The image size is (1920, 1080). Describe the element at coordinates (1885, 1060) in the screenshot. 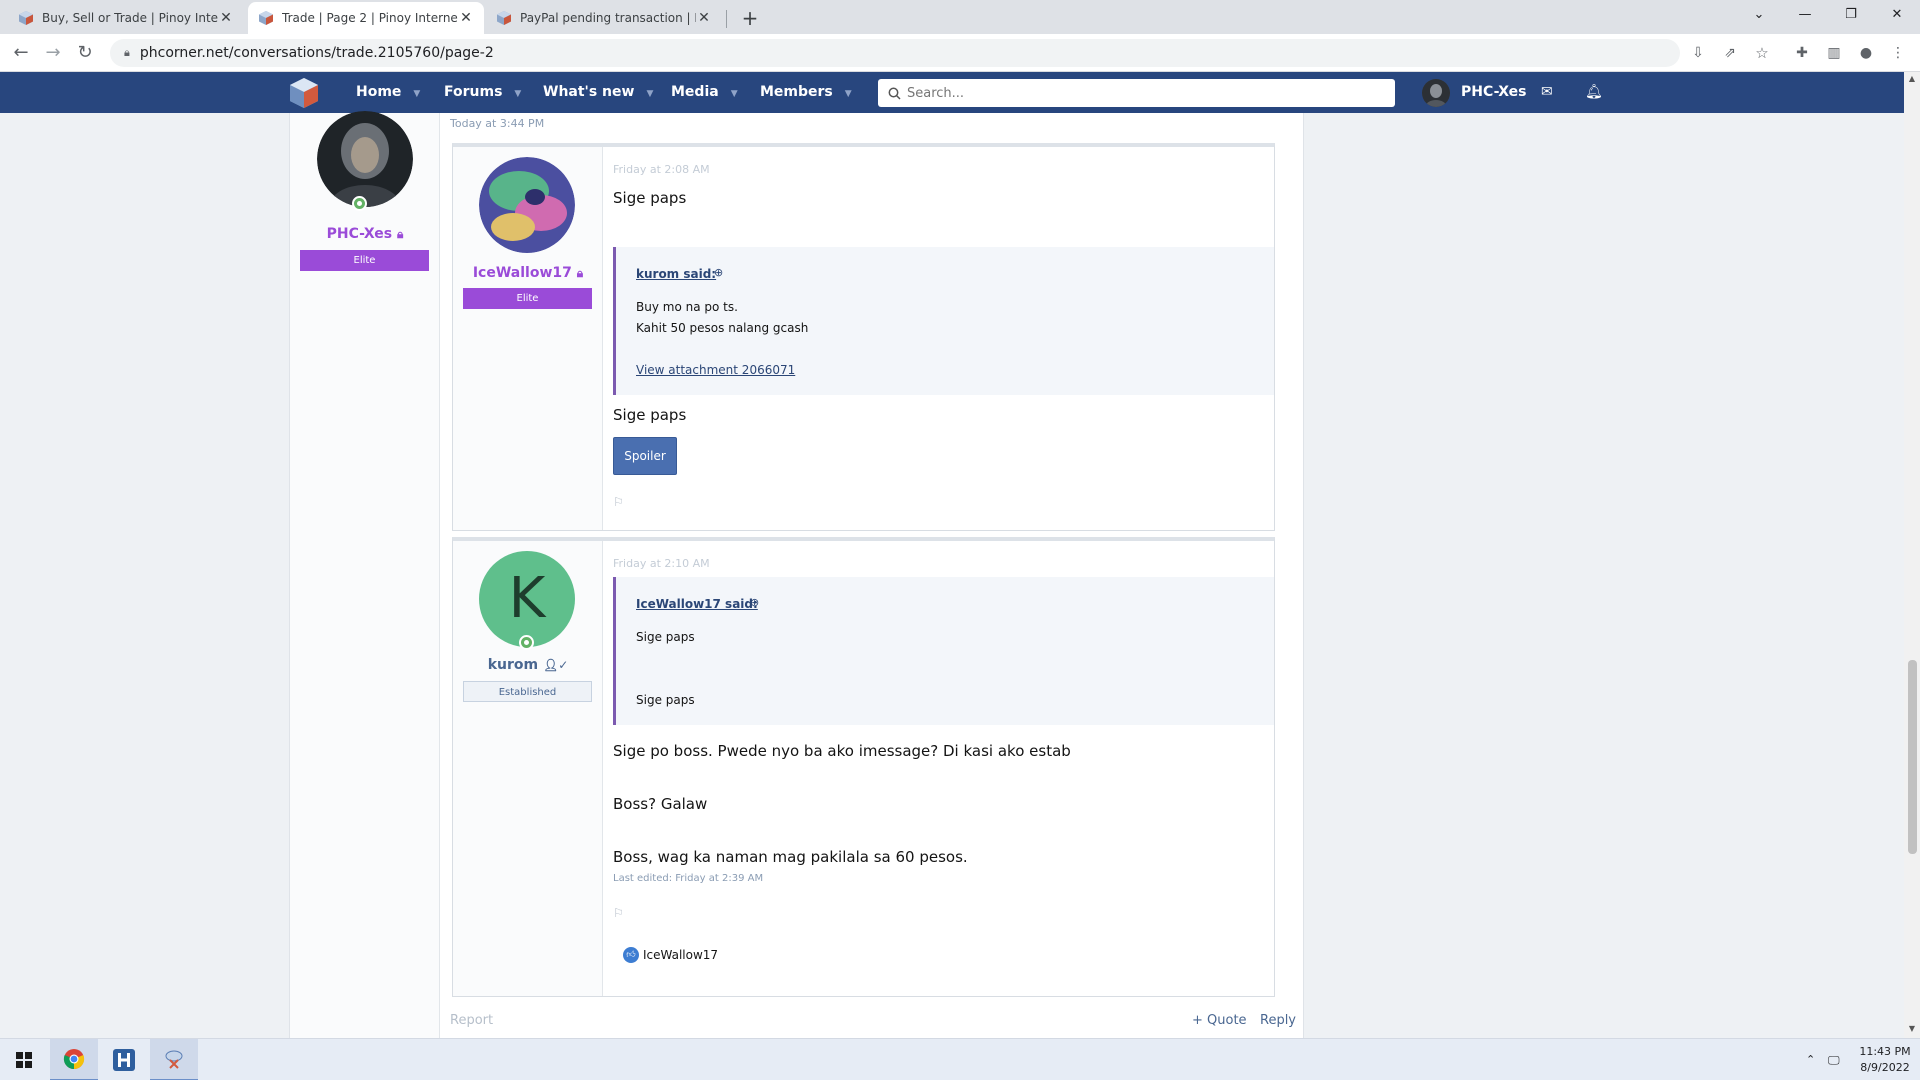

I see `taskbar-clock: 11:43 PM 8/9/2022` at that location.